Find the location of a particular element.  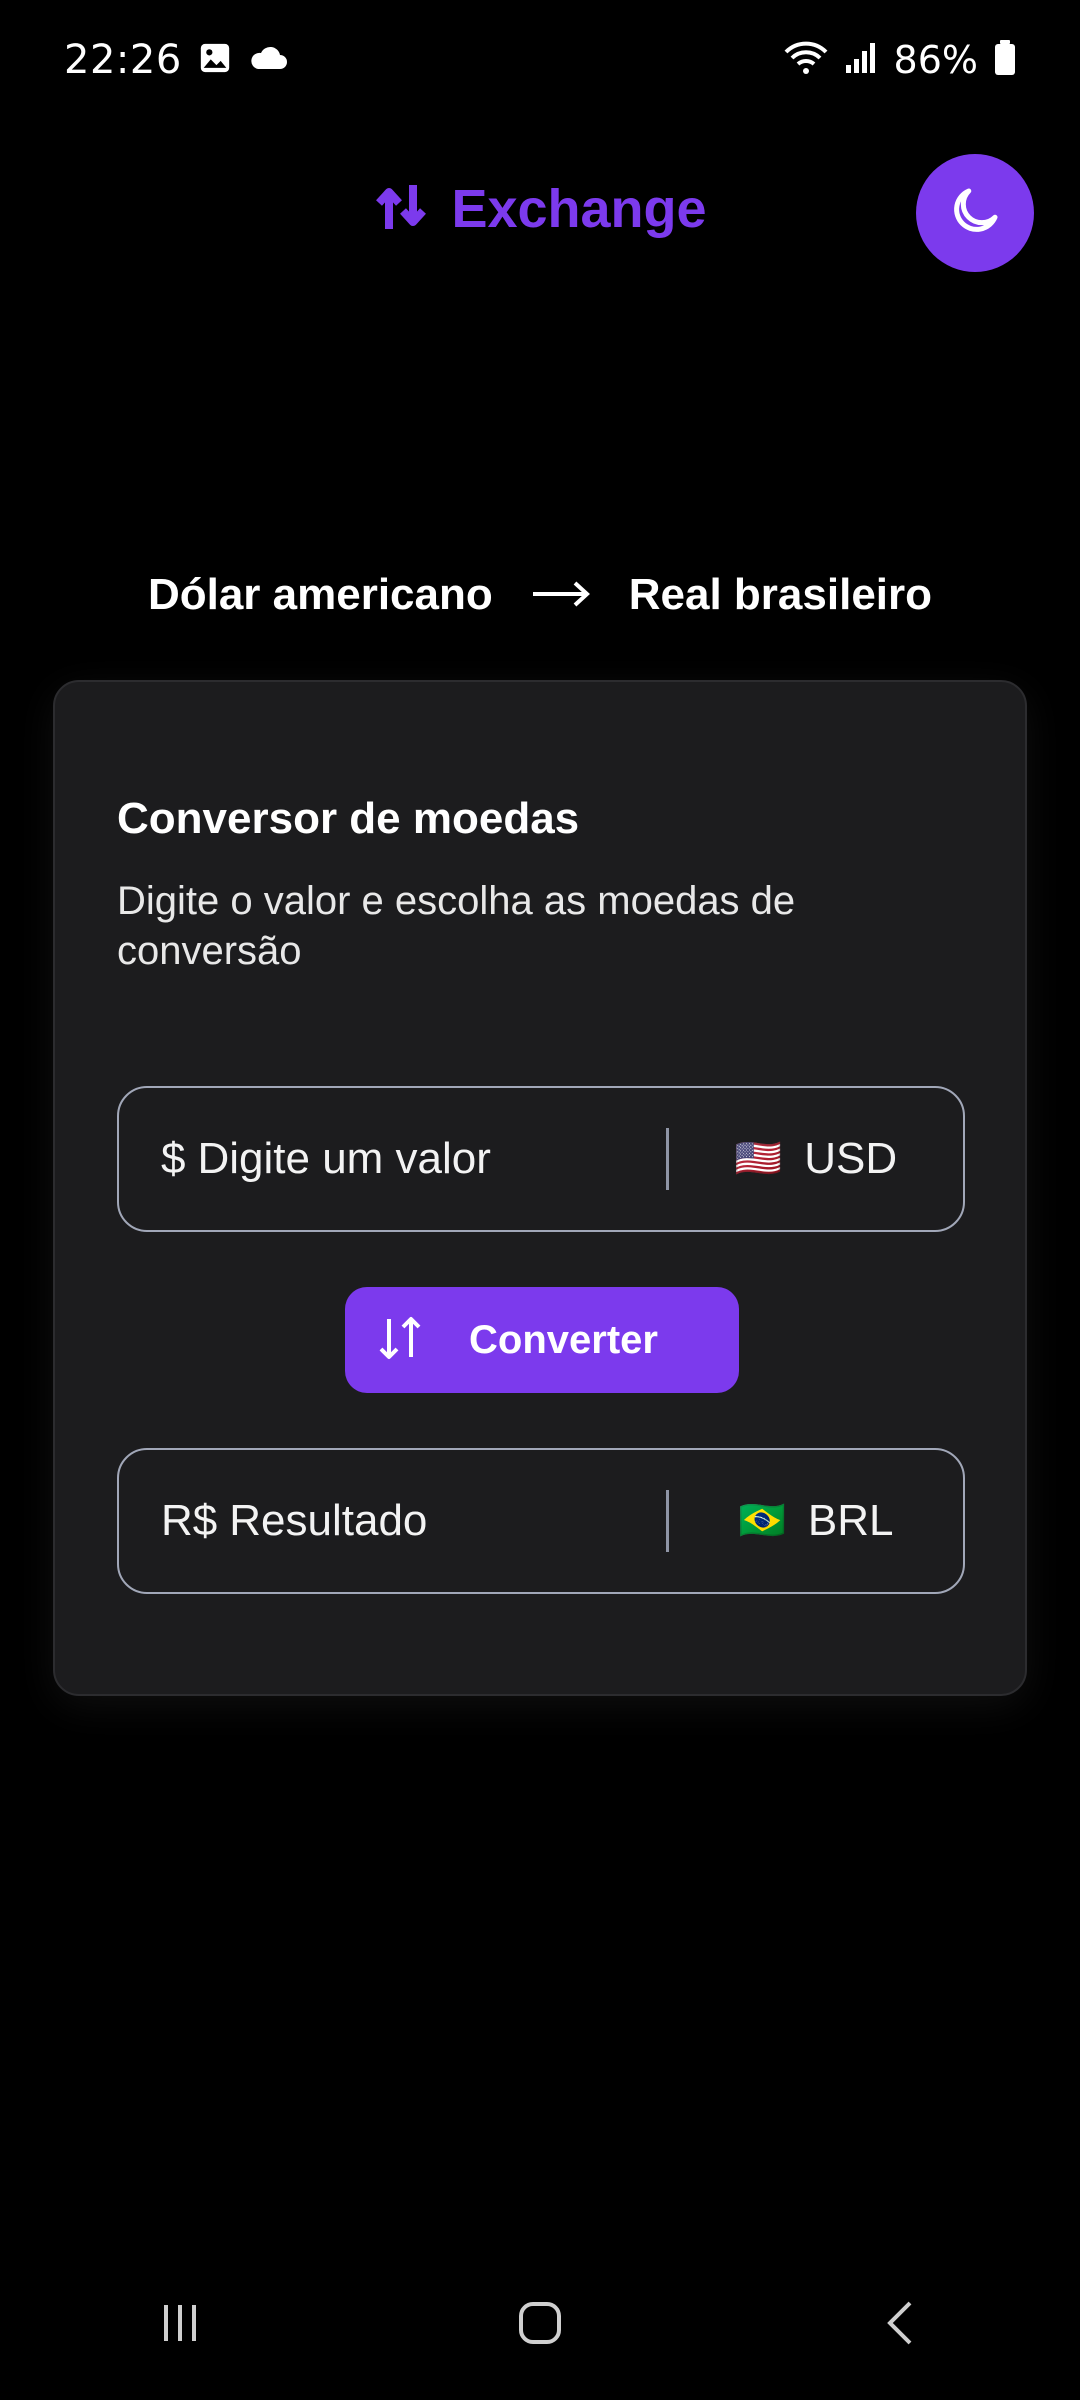

battery-icon is located at coordinates (1005, 60).